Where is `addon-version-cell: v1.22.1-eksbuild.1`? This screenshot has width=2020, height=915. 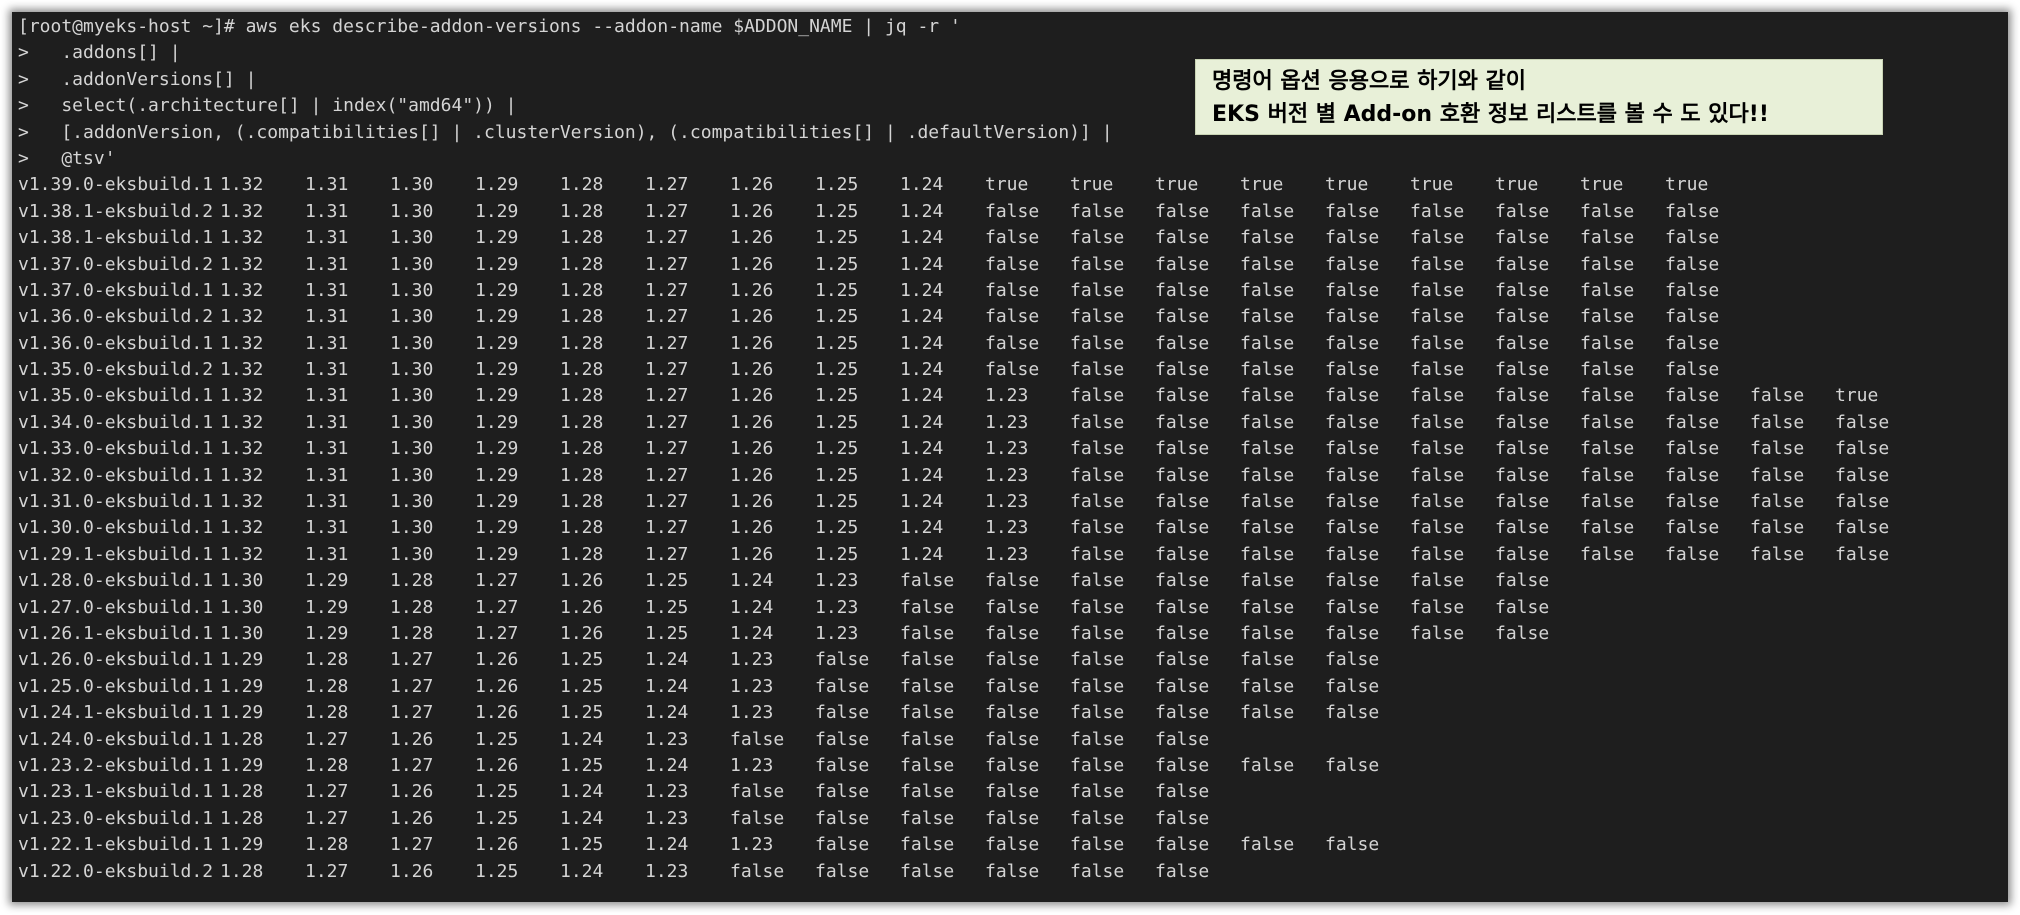
addon-version-cell: v1.22.1-eksbuild.1 is located at coordinates (116, 845).